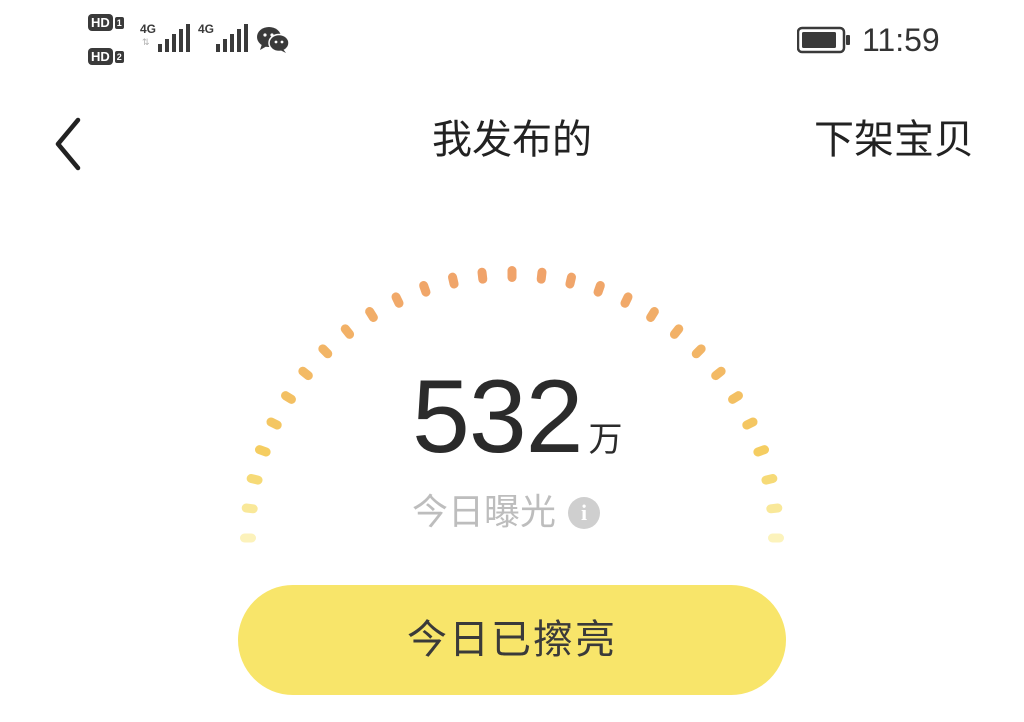  Describe the element at coordinates (901, 40) in the screenshot. I see `status-time: 11:59` at that location.